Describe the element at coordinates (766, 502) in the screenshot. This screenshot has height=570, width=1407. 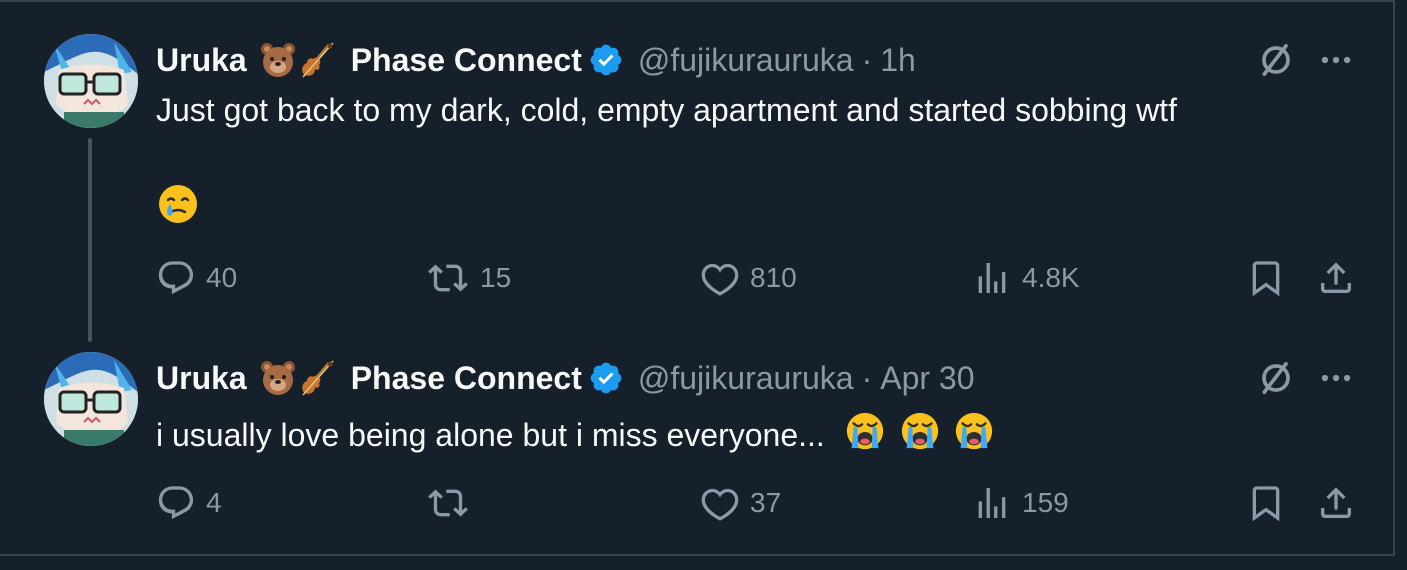
I see `like-count: 37` at that location.